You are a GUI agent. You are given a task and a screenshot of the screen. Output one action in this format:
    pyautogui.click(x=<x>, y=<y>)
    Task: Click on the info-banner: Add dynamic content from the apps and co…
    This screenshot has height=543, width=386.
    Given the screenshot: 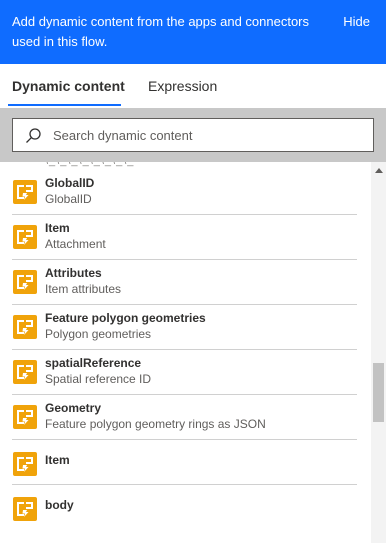 What is the action you would take?
    pyautogui.click(x=193, y=32)
    